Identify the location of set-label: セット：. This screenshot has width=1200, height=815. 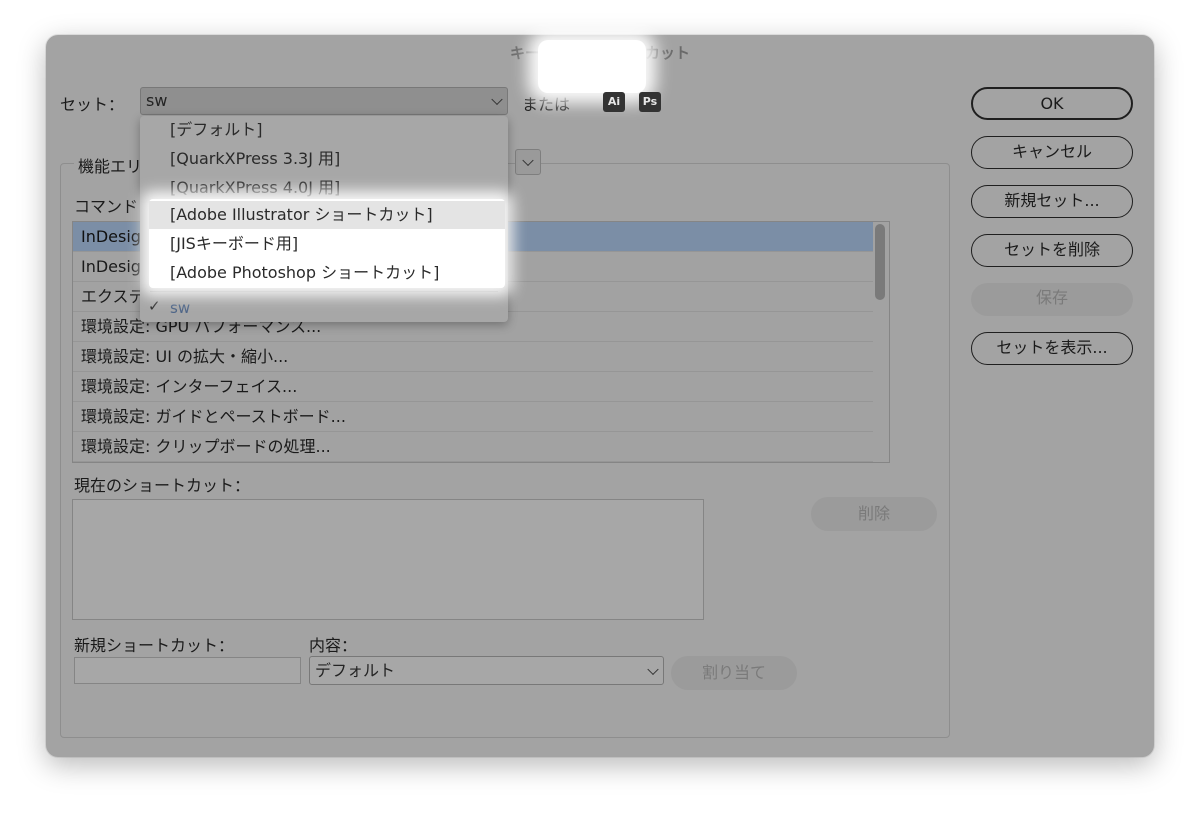
(92, 104).